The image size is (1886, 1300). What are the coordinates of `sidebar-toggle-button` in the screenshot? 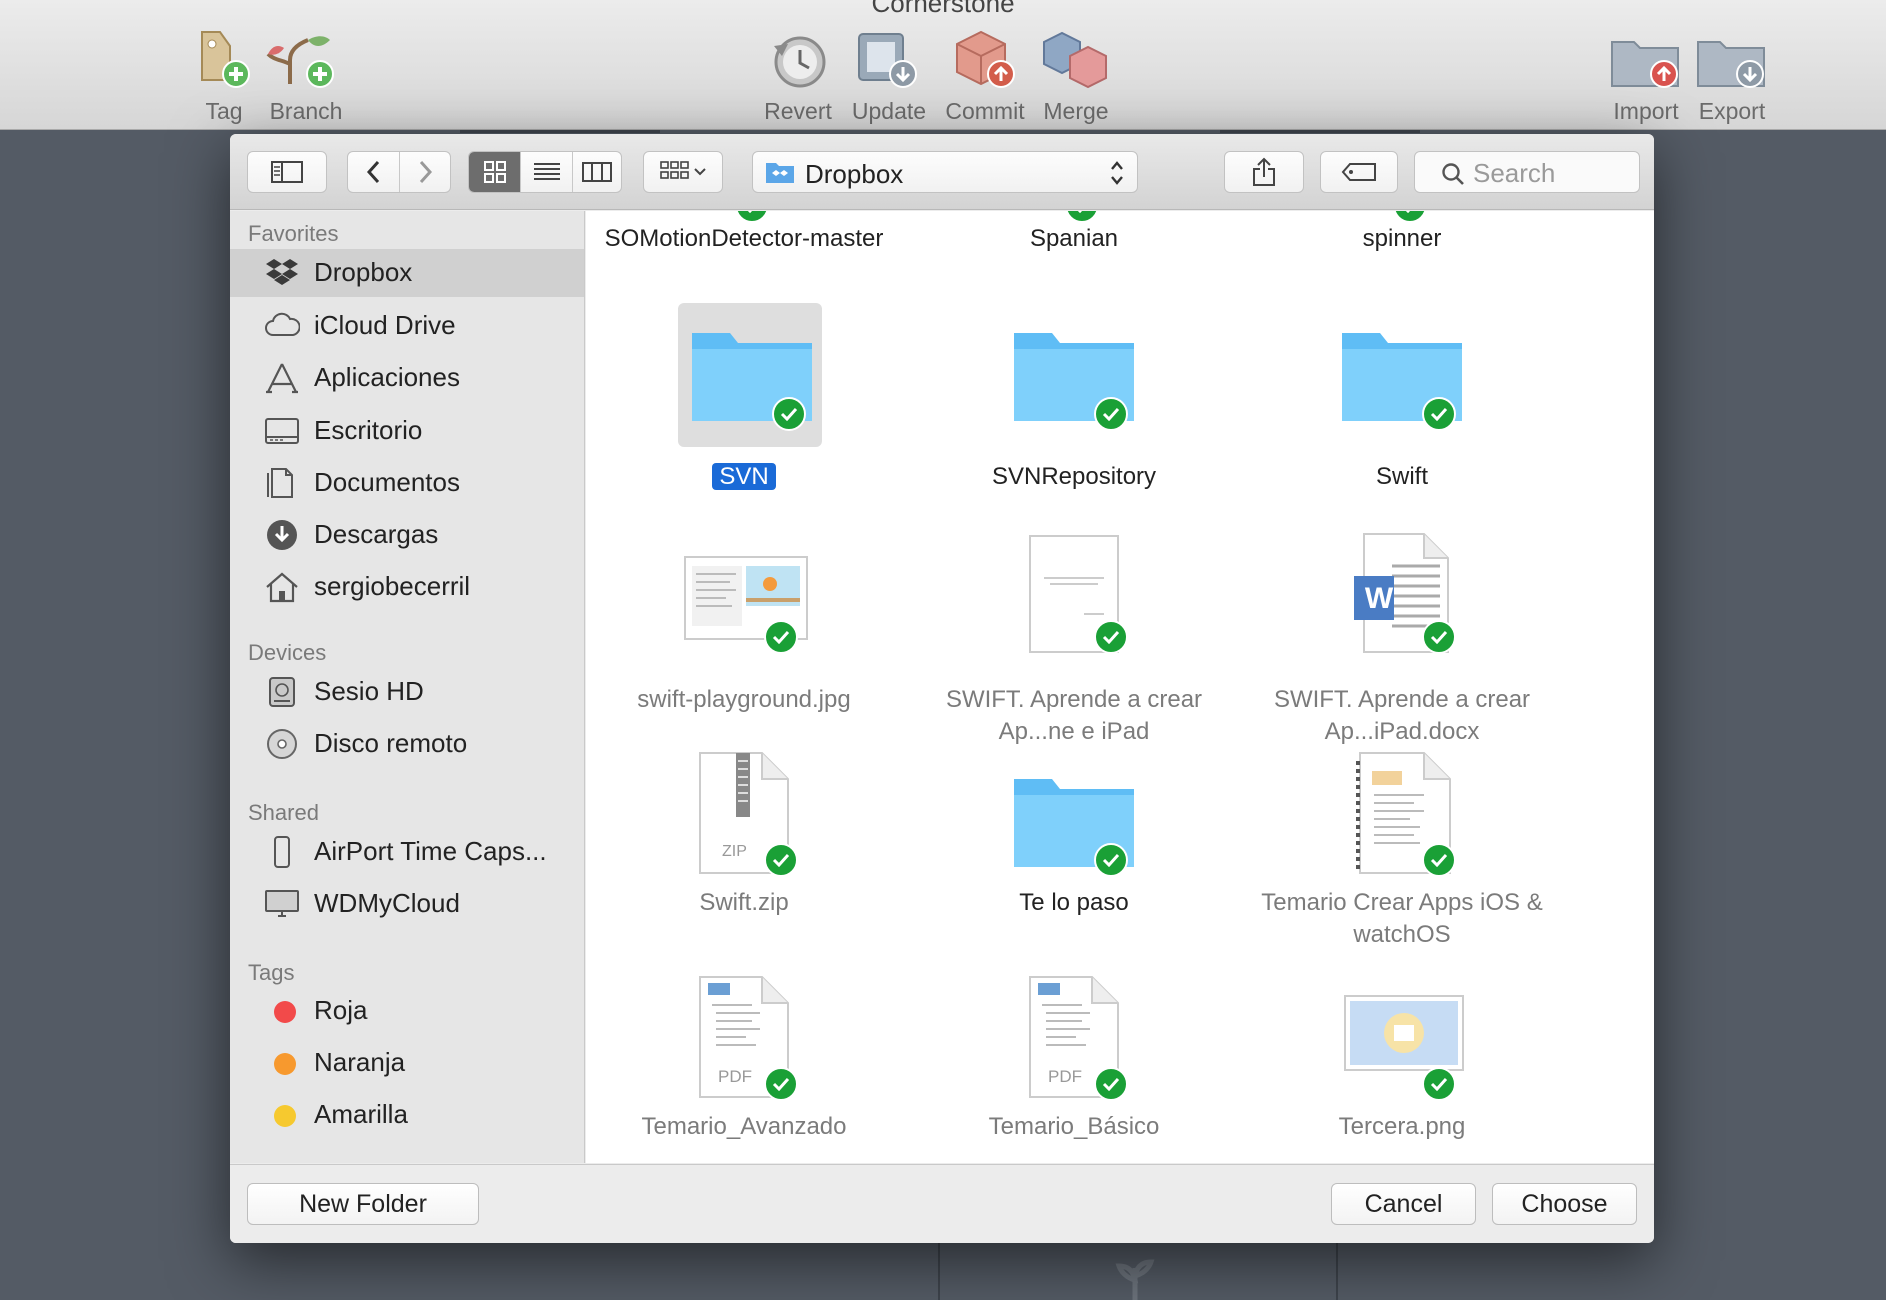 It's located at (287, 172).